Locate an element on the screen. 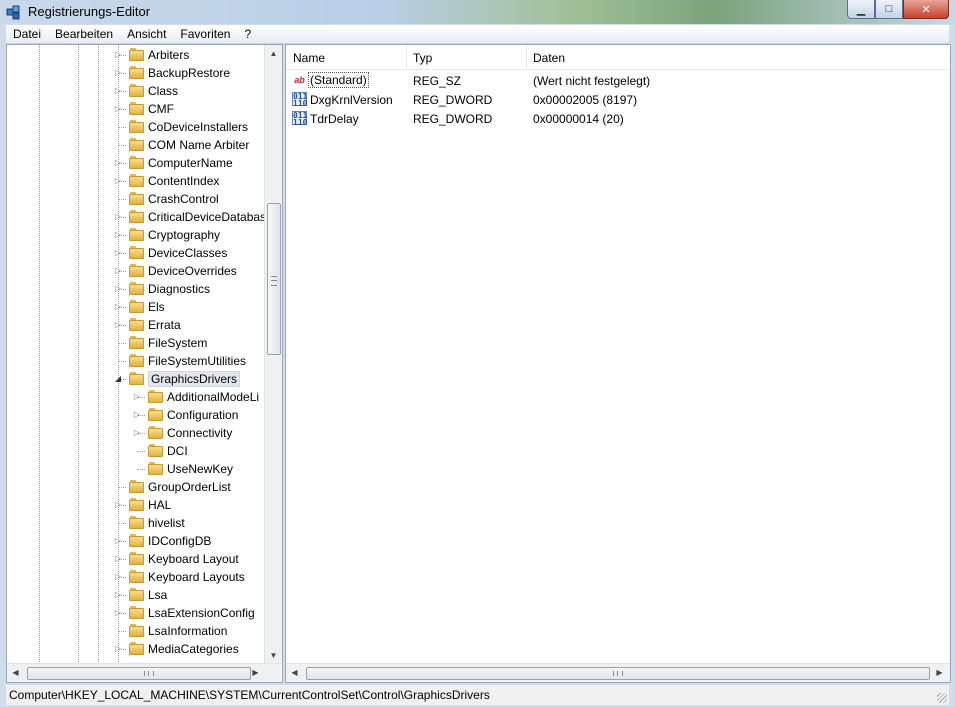 The width and height of the screenshot is (955, 707). tree-item: hivelist is located at coordinates (135, 523).